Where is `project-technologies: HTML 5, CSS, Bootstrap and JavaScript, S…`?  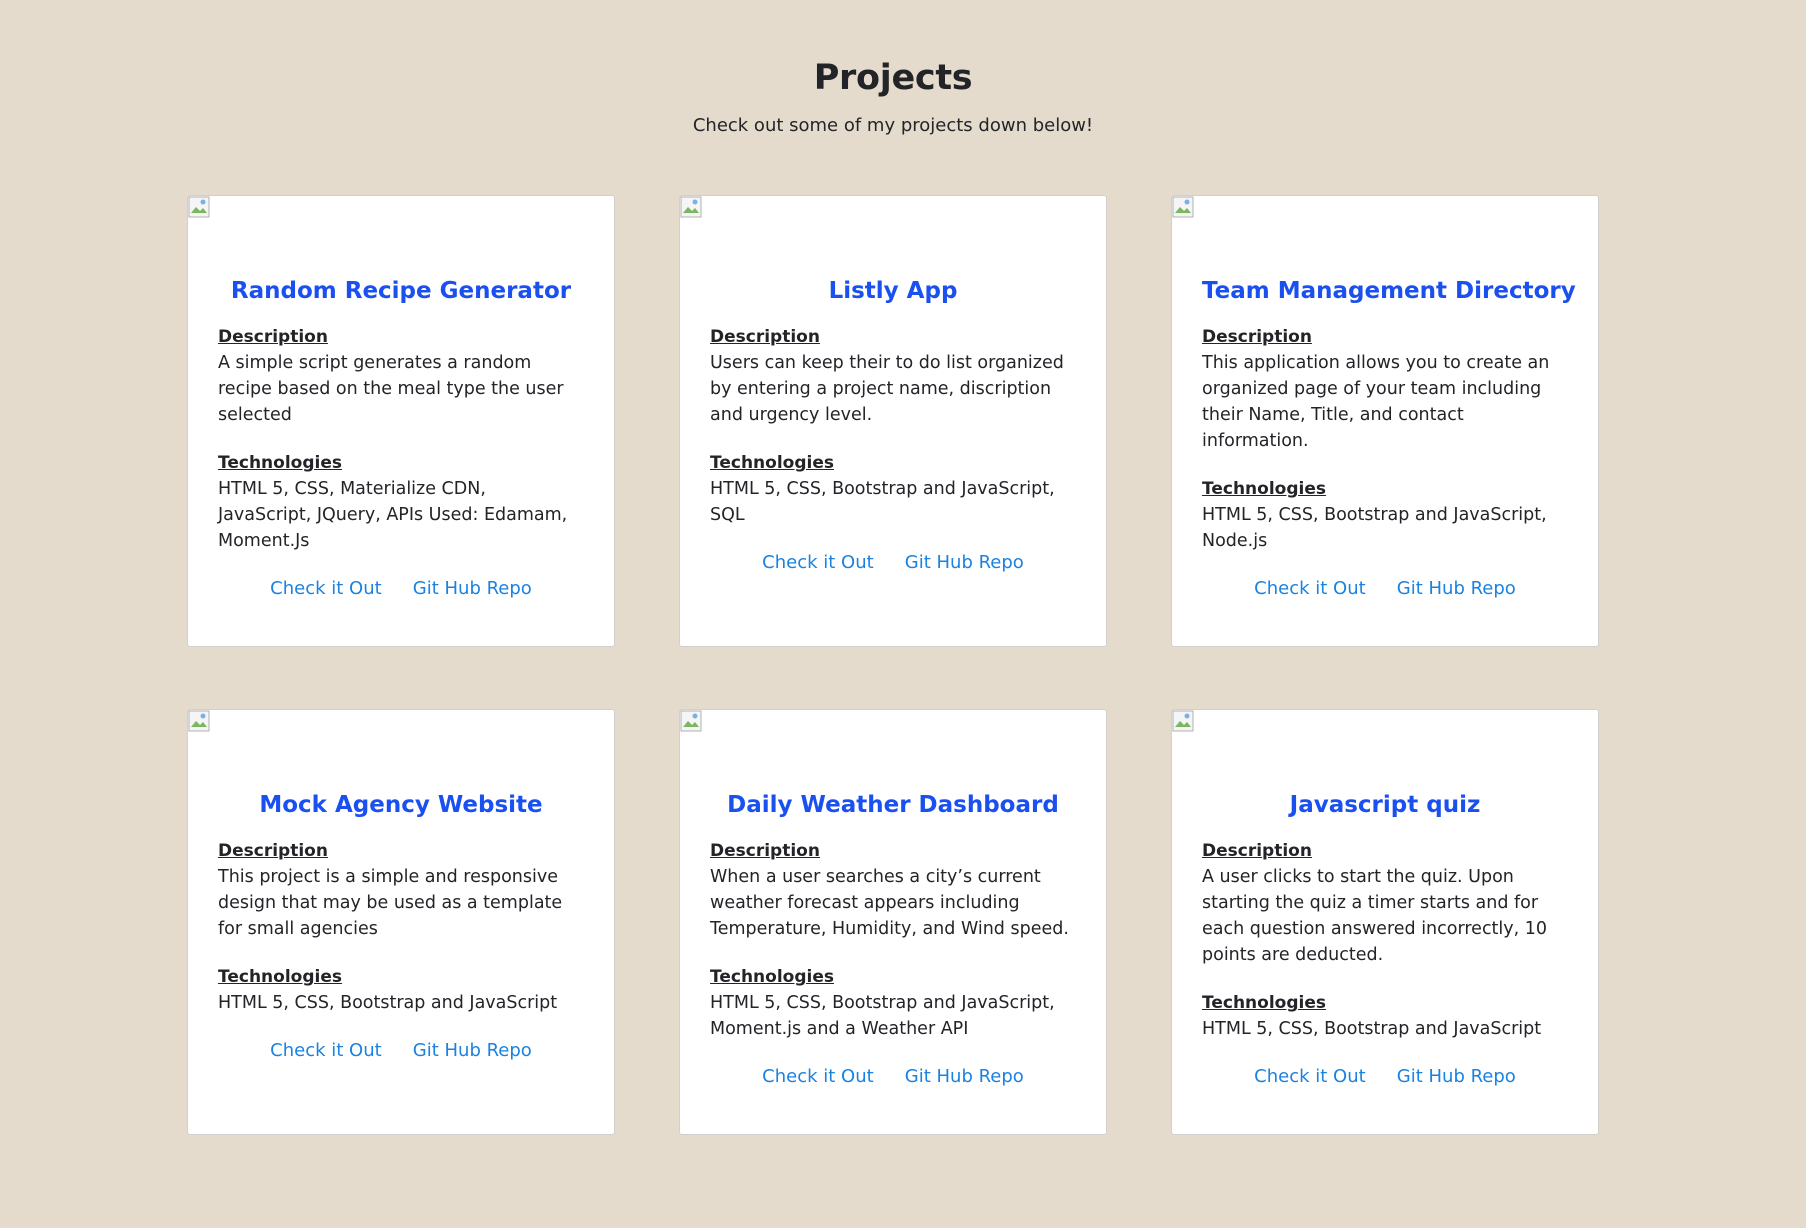
project-technologies: HTML 5, CSS, Bootstrap and JavaScript, S… is located at coordinates (882, 502).